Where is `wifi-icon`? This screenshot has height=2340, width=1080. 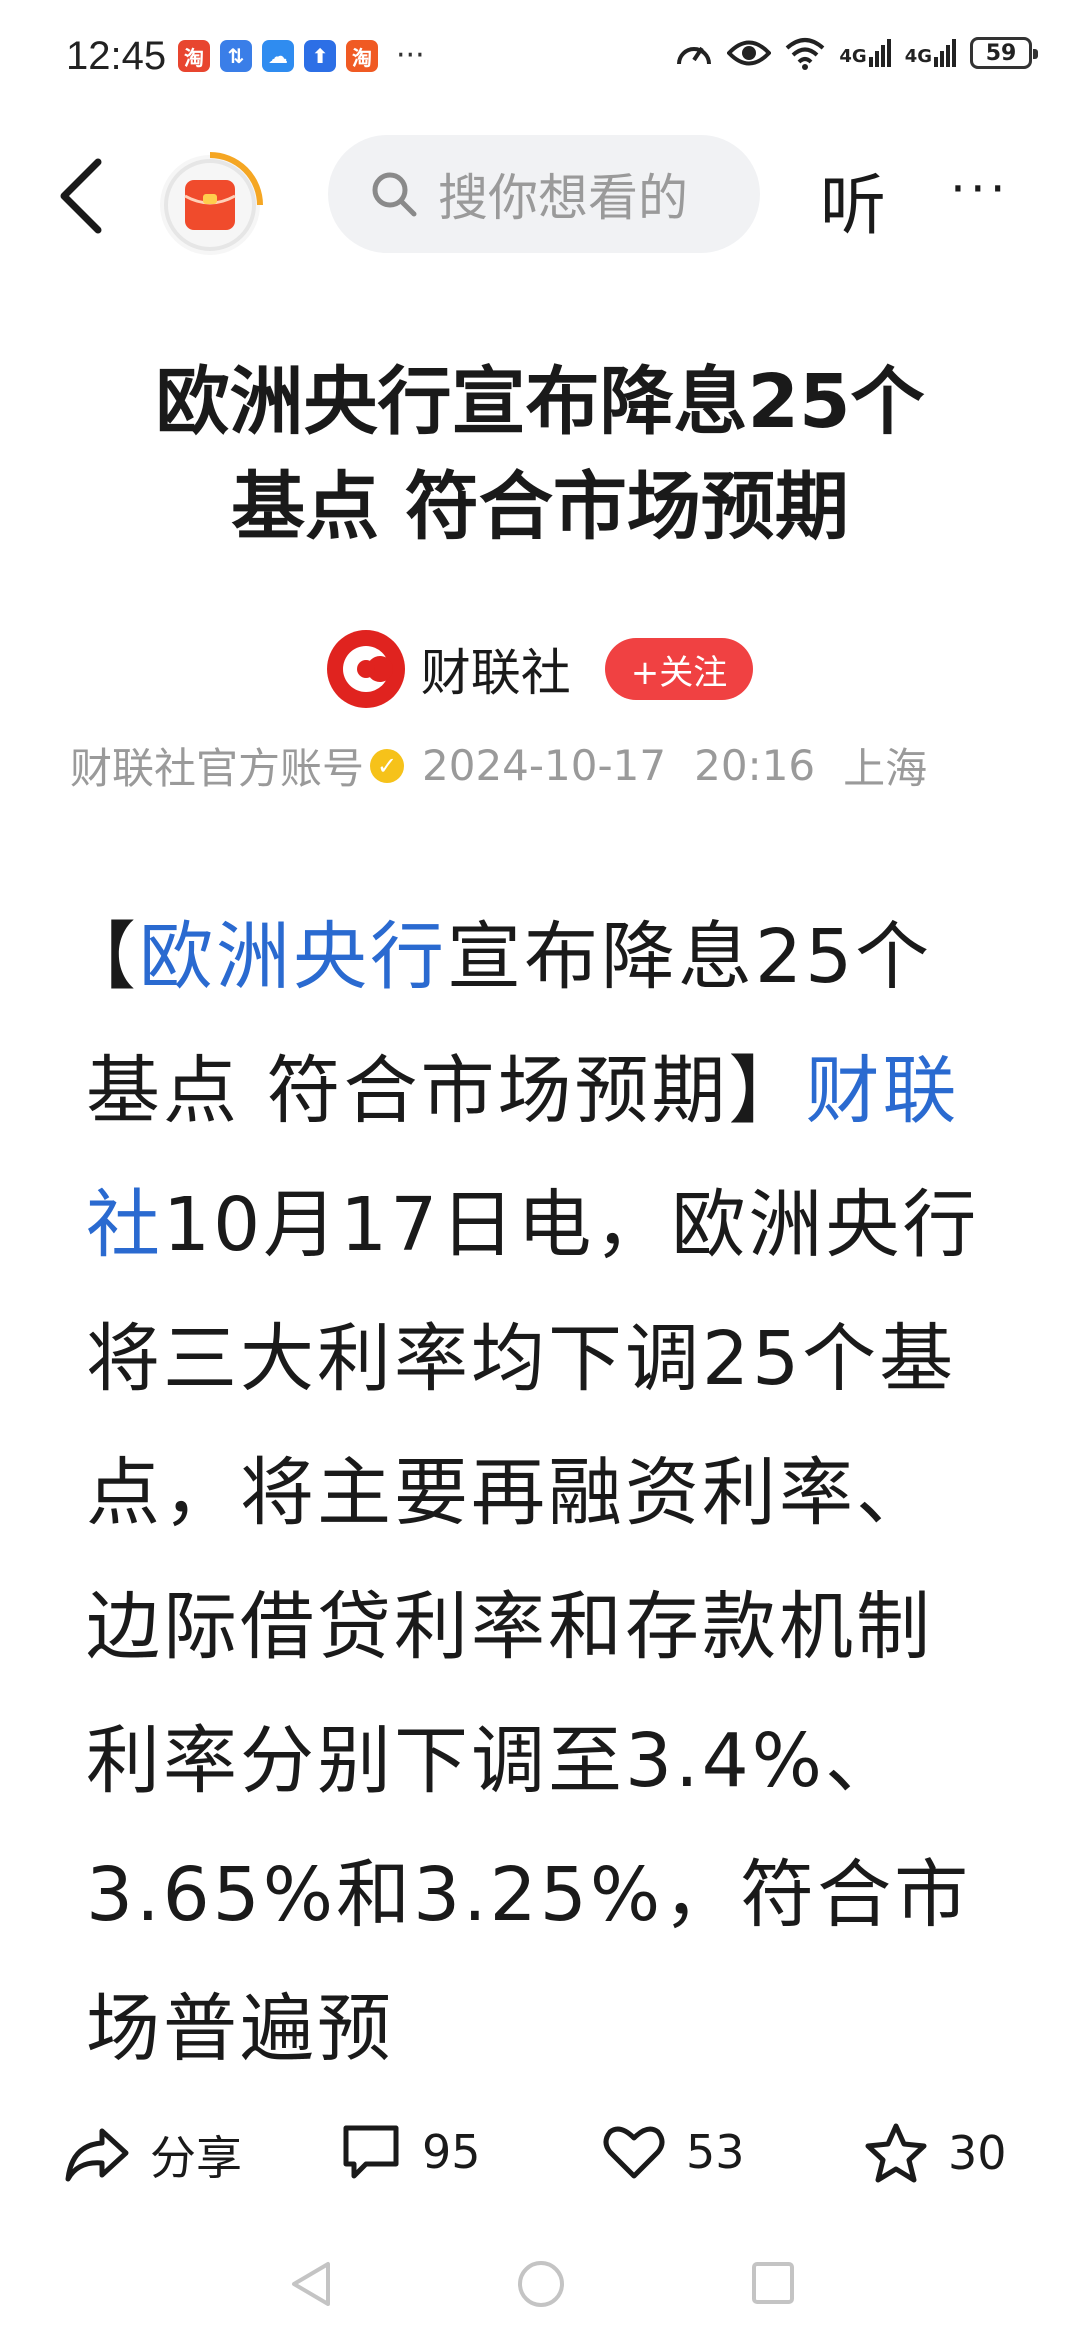
wifi-icon is located at coordinates (805, 54).